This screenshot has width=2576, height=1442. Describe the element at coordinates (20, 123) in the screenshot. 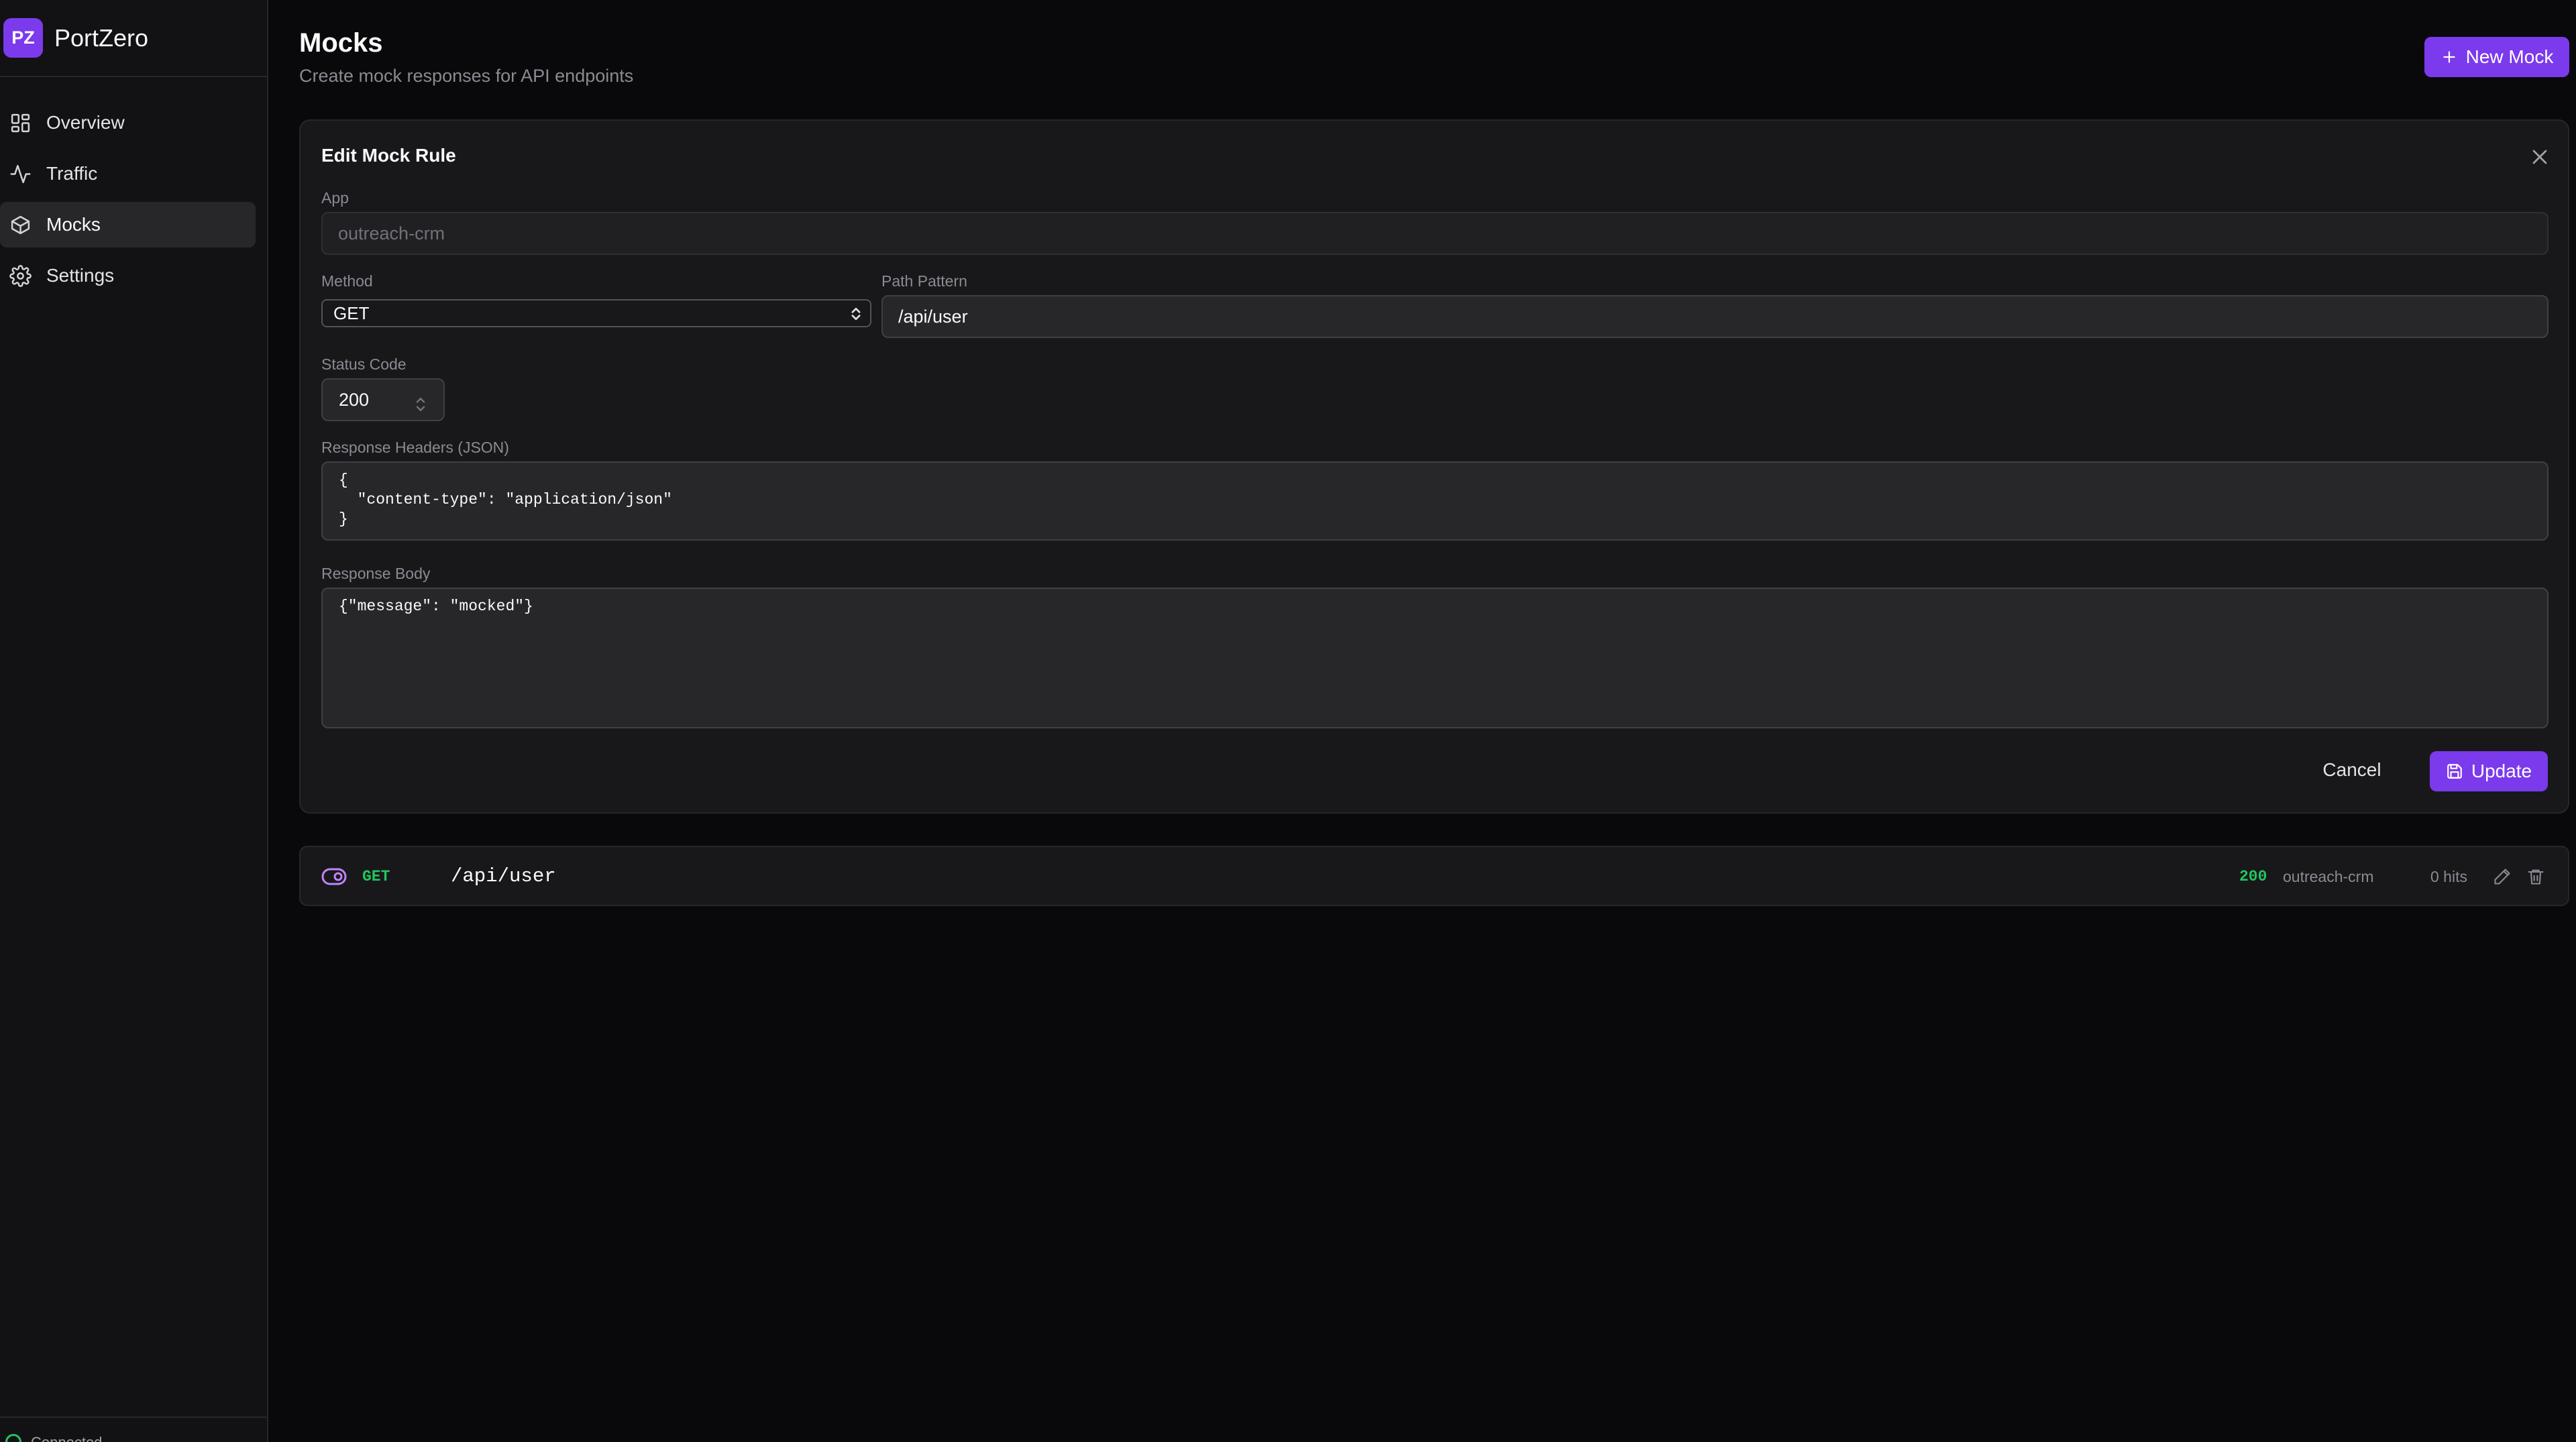

I see `dashboard-icon` at that location.